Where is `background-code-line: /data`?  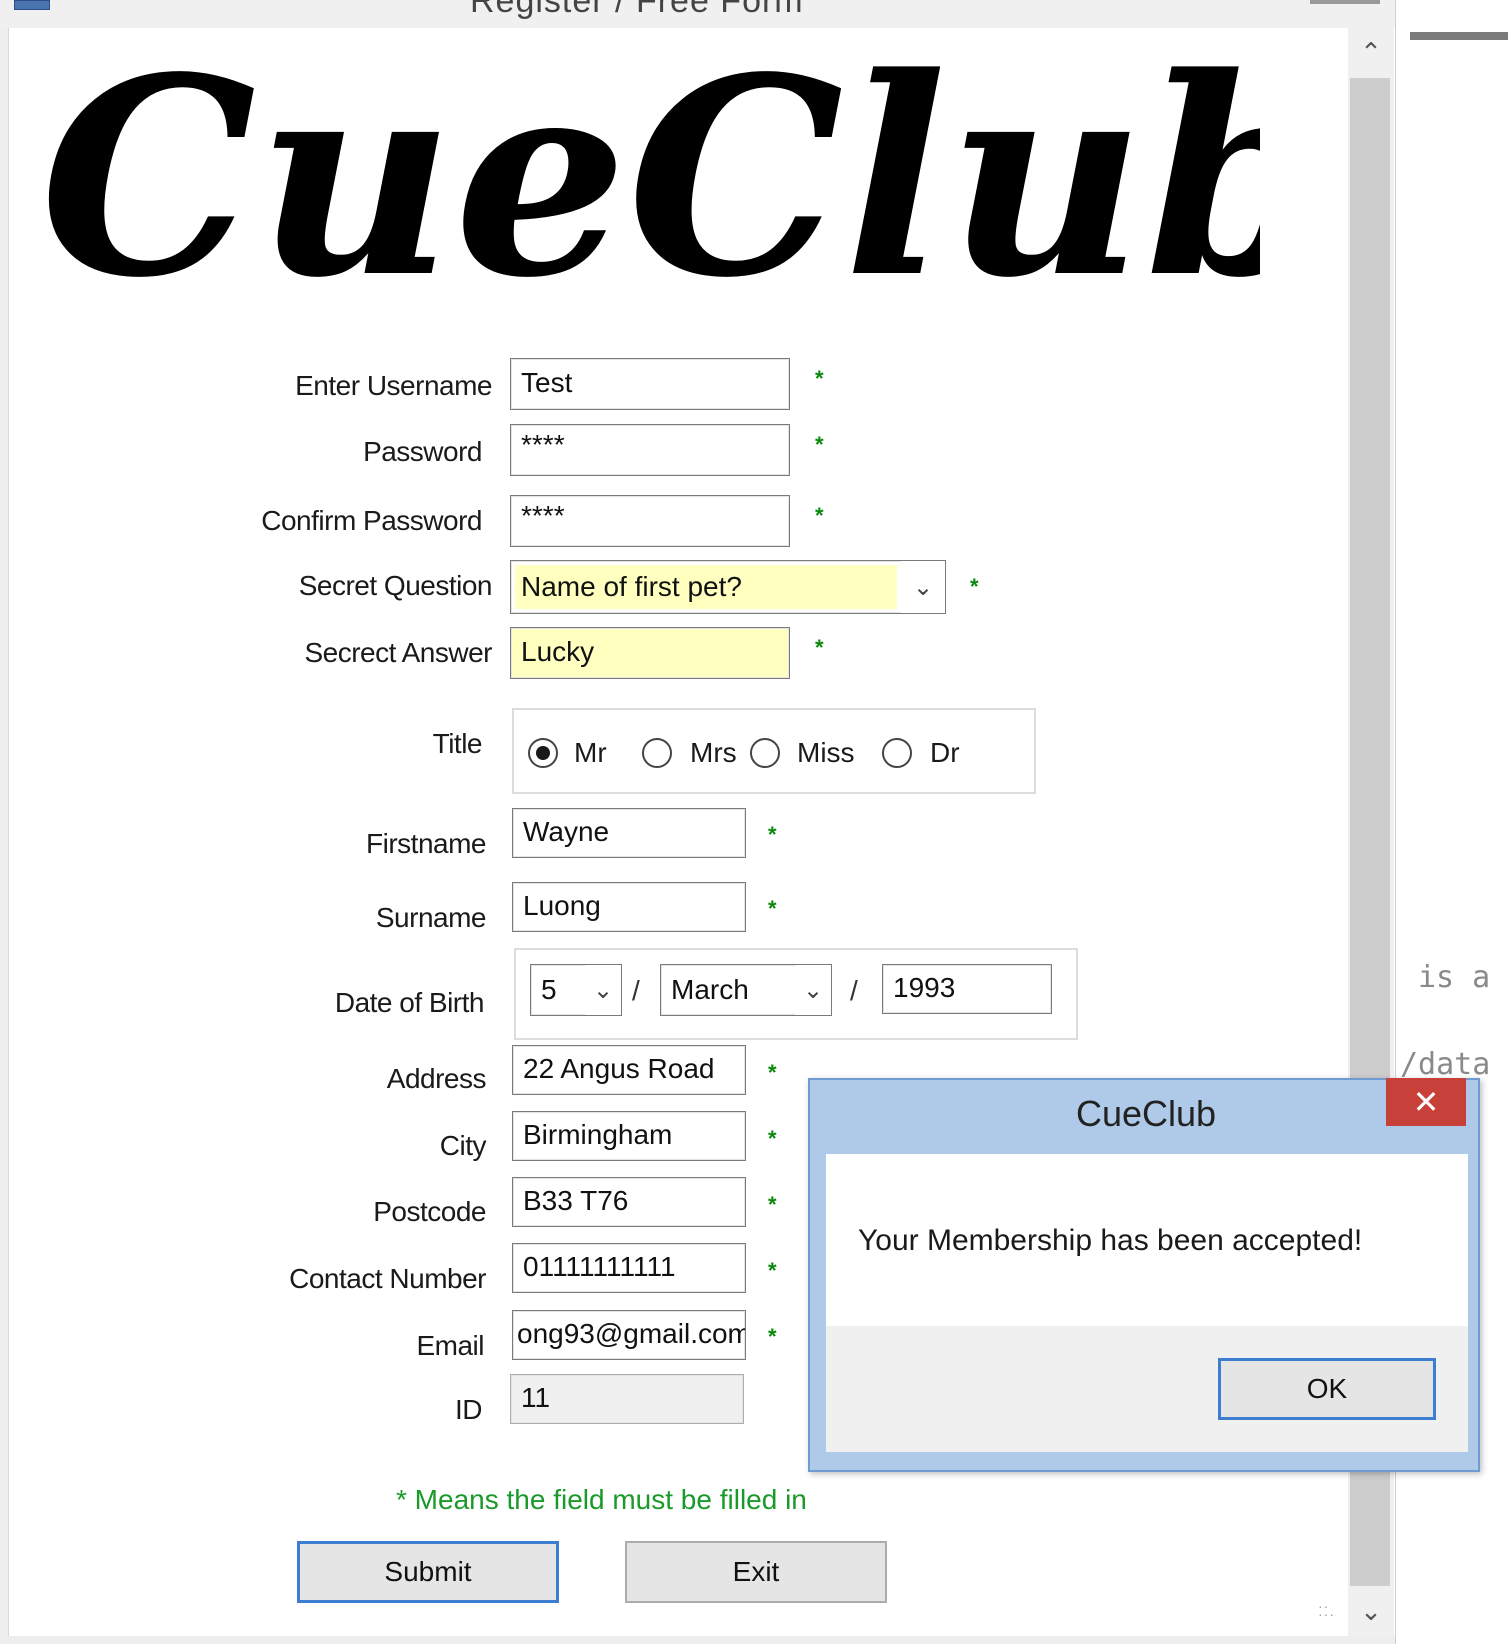 background-code-line: /data is located at coordinates (1445, 1064).